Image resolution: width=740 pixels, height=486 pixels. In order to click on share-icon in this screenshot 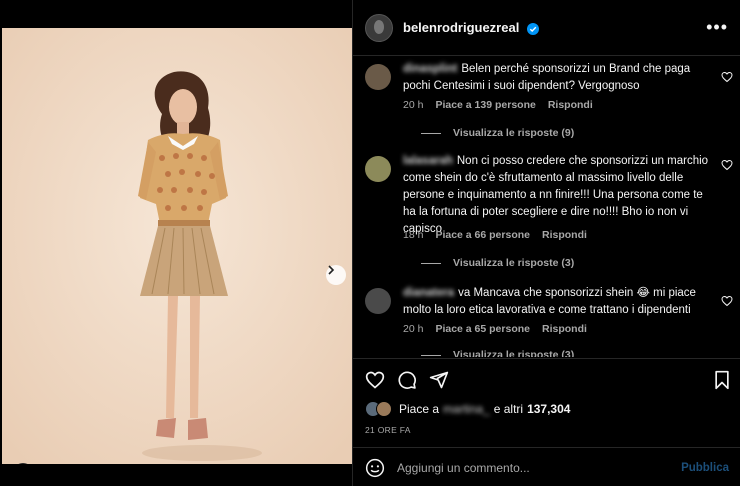, I will do `click(439, 380)`.